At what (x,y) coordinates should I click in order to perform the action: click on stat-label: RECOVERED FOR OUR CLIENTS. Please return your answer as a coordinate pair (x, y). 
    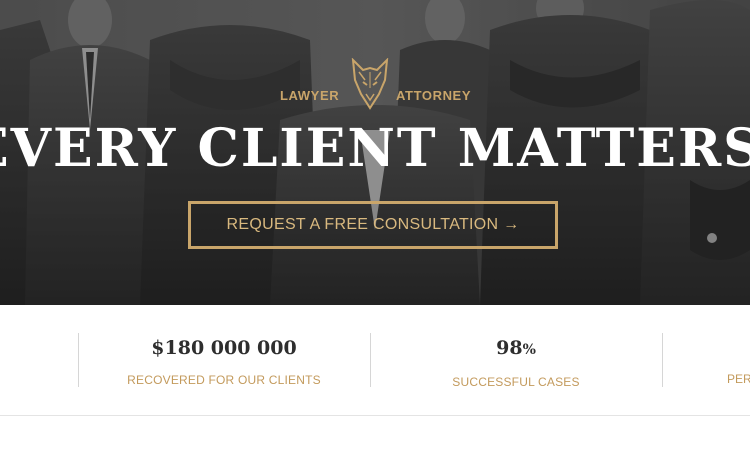
    Looking at the image, I should click on (224, 380).